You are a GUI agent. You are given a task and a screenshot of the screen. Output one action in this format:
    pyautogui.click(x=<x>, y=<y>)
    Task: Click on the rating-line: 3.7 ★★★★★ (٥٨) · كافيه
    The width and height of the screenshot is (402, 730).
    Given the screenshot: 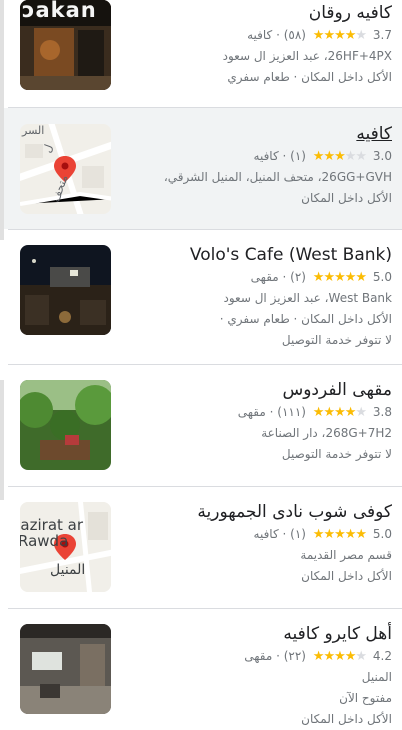 What is the action you would take?
    pyautogui.click(x=256, y=35)
    